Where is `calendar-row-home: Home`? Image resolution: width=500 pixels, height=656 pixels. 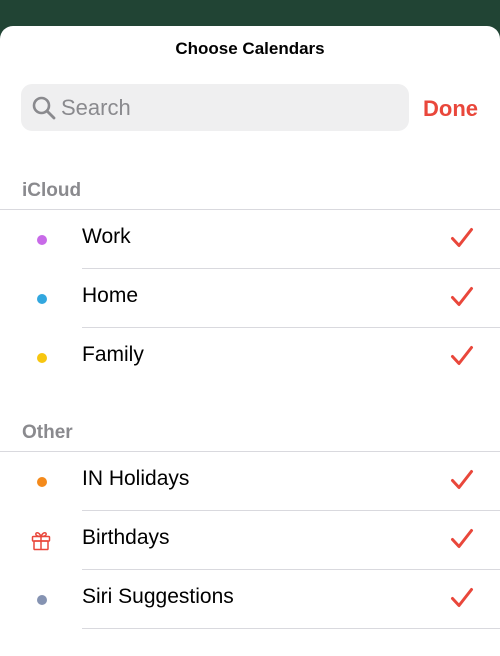
calendar-row-home: Home is located at coordinates (250, 297).